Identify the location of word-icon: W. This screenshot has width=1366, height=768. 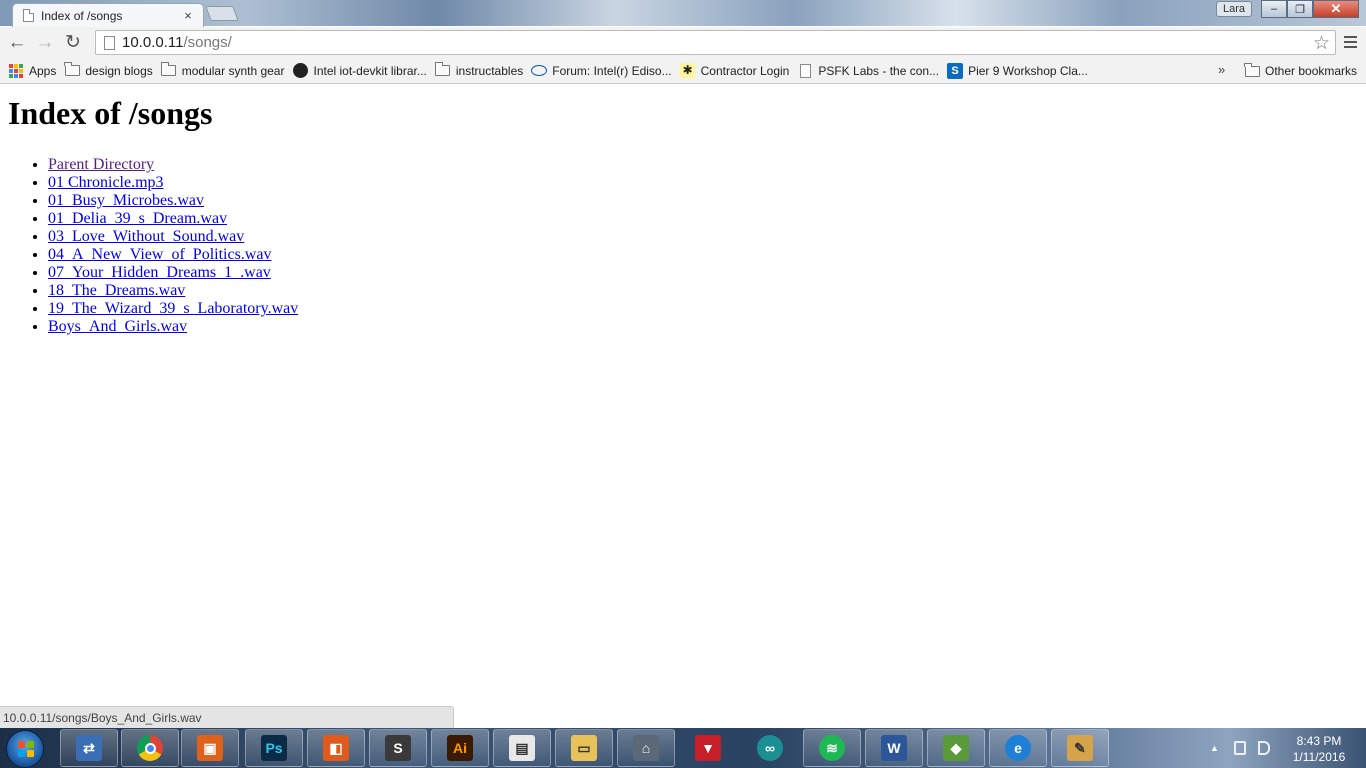
(894, 748).